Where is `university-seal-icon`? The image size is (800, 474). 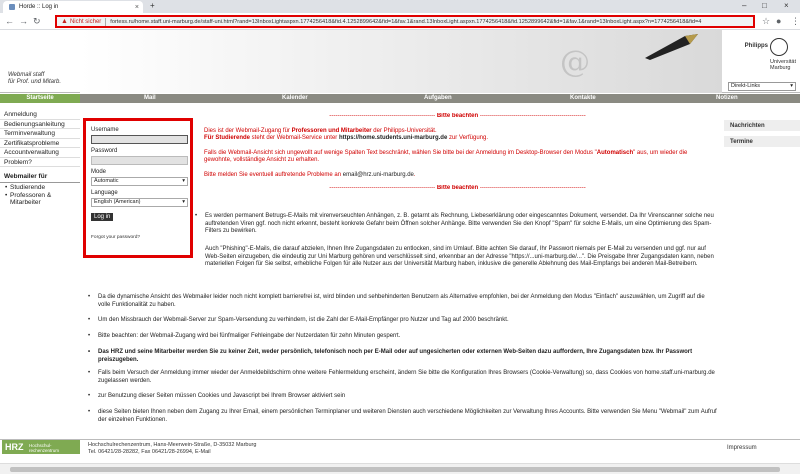 university-seal-icon is located at coordinates (779, 47).